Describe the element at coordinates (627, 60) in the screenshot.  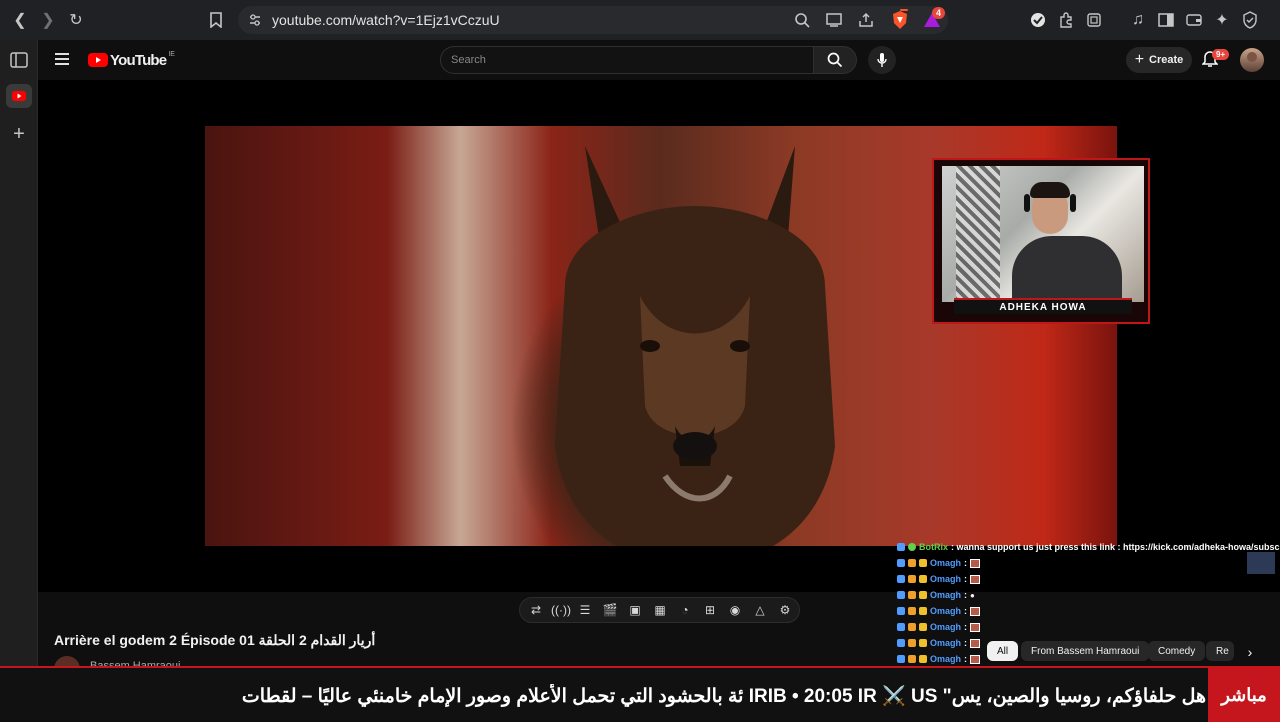
I see `search-input: Search` at that location.